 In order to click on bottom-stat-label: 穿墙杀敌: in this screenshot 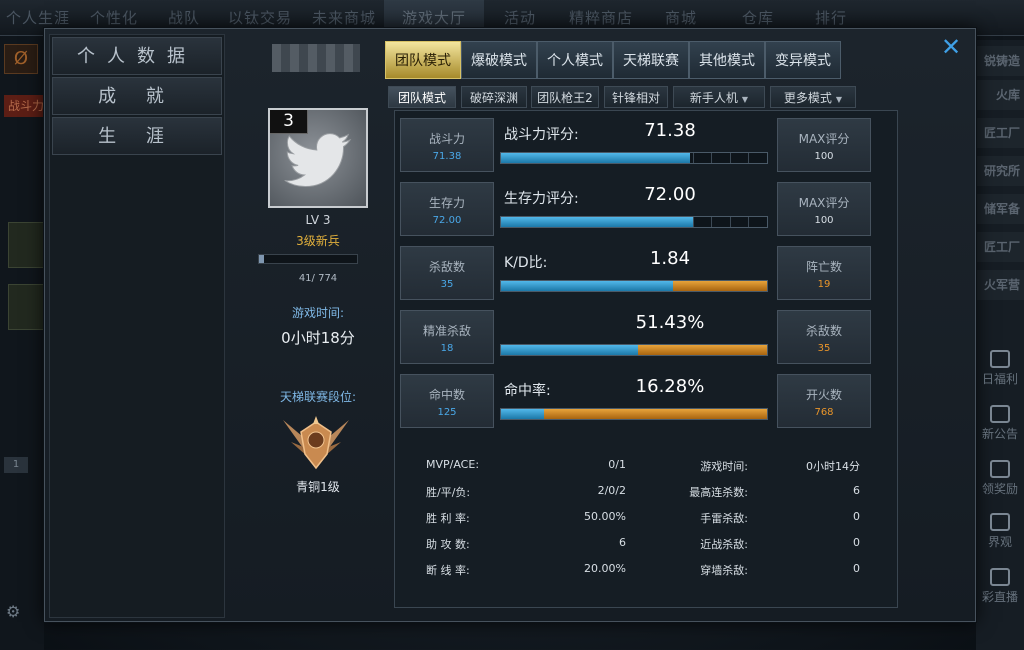, I will do `click(724, 570)`.